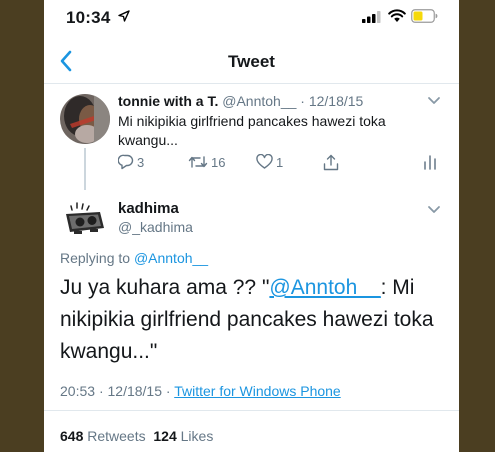  I want to click on location-arrow-icon, so click(124, 16).